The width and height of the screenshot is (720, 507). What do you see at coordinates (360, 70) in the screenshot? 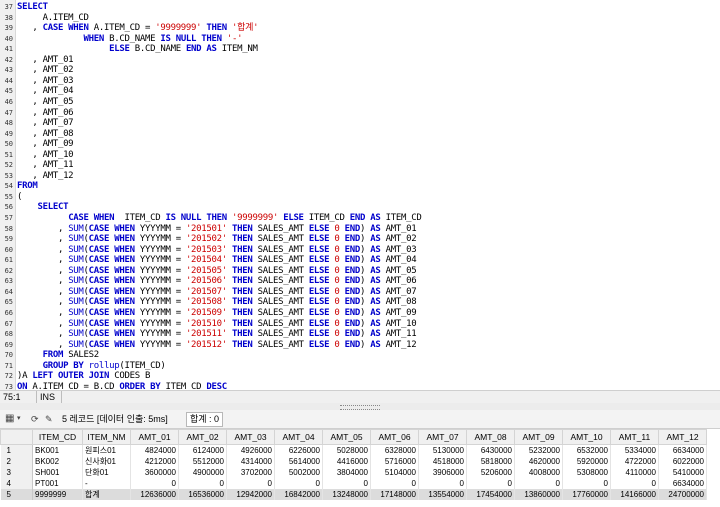
I see `code-line: 43 , AMT_02` at bounding box center [360, 70].